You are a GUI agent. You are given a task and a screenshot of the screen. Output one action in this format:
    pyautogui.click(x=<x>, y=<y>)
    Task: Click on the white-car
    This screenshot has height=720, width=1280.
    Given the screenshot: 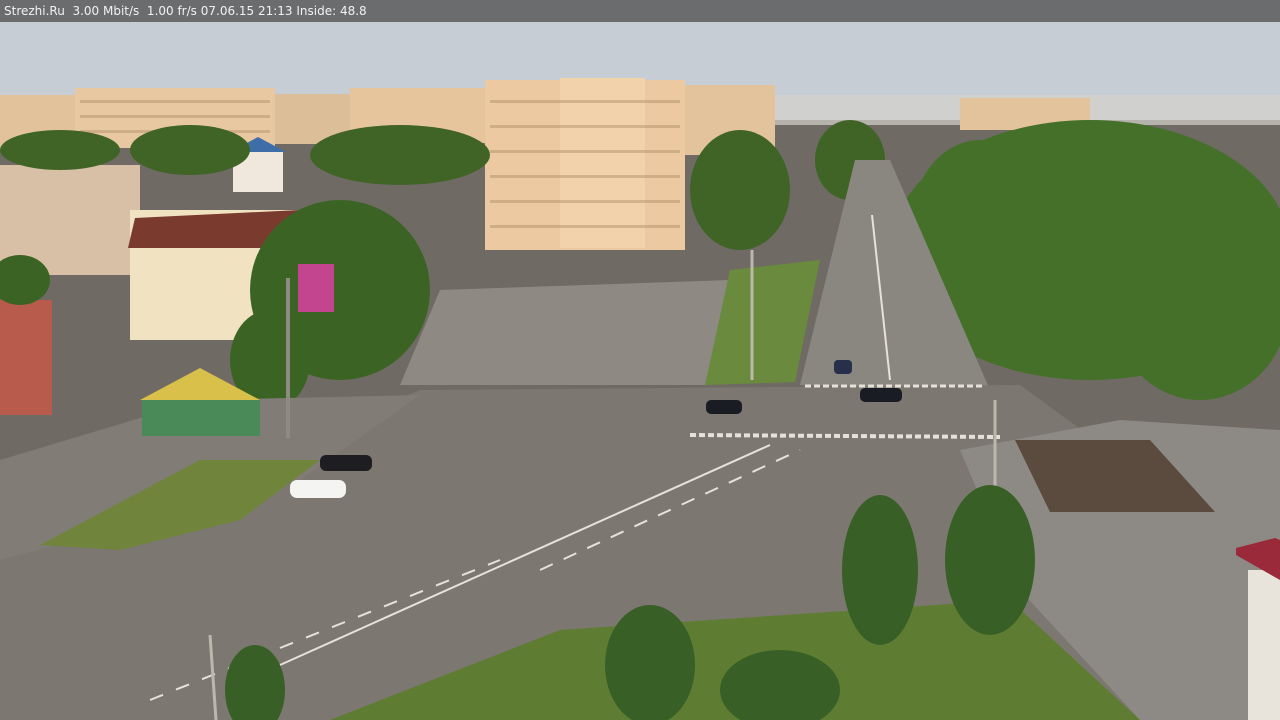 What is the action you would take?
    pyautogui.click(x=318, y=489)
    